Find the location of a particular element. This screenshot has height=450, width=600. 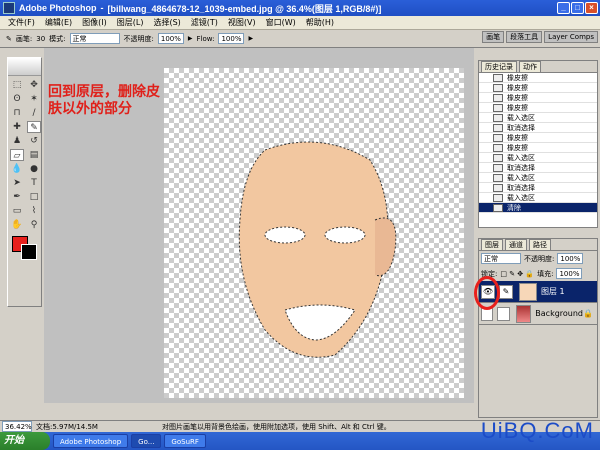

photoshop-logo-icon is located at coordinates (9, 8).